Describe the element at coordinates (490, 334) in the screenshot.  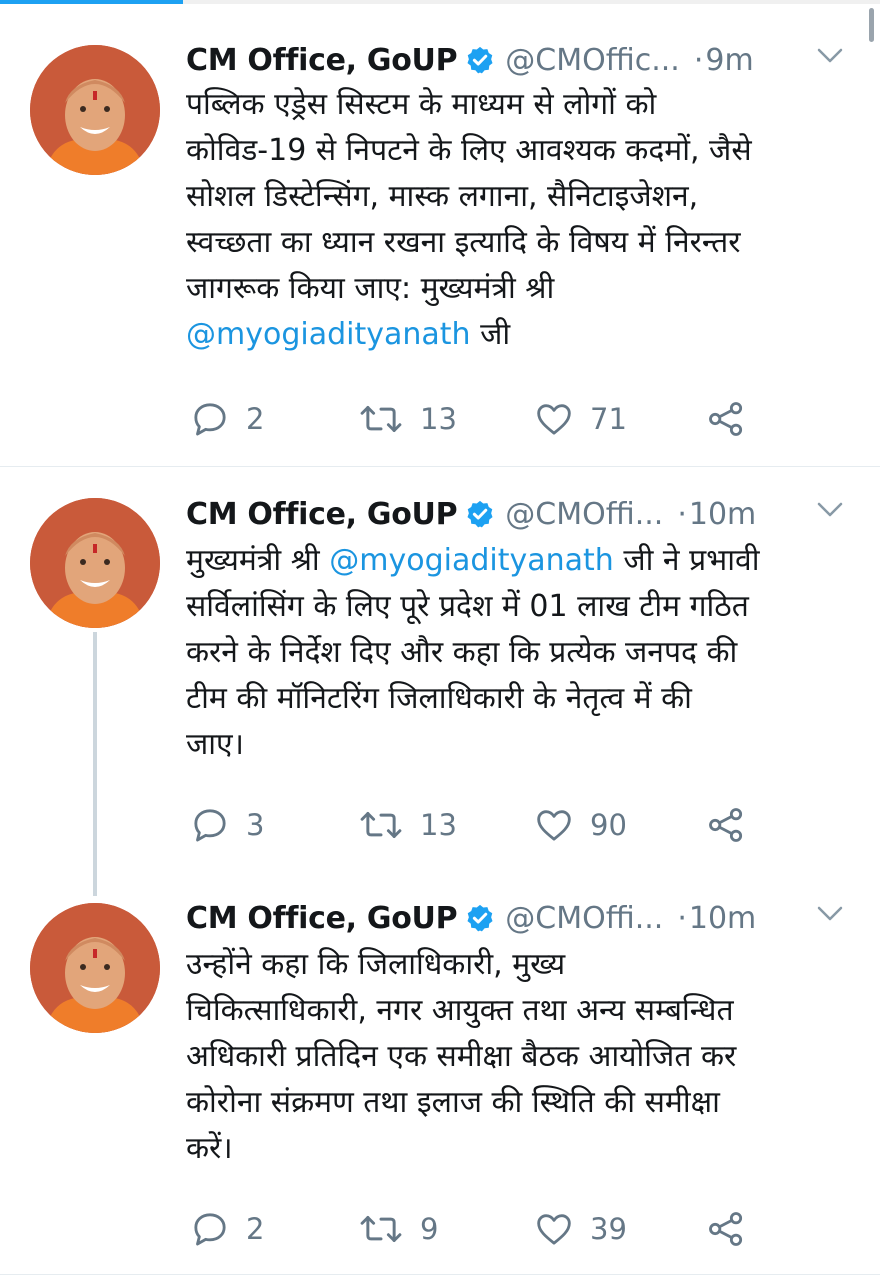
I see `tweet-text-fragment: जी` at that location.